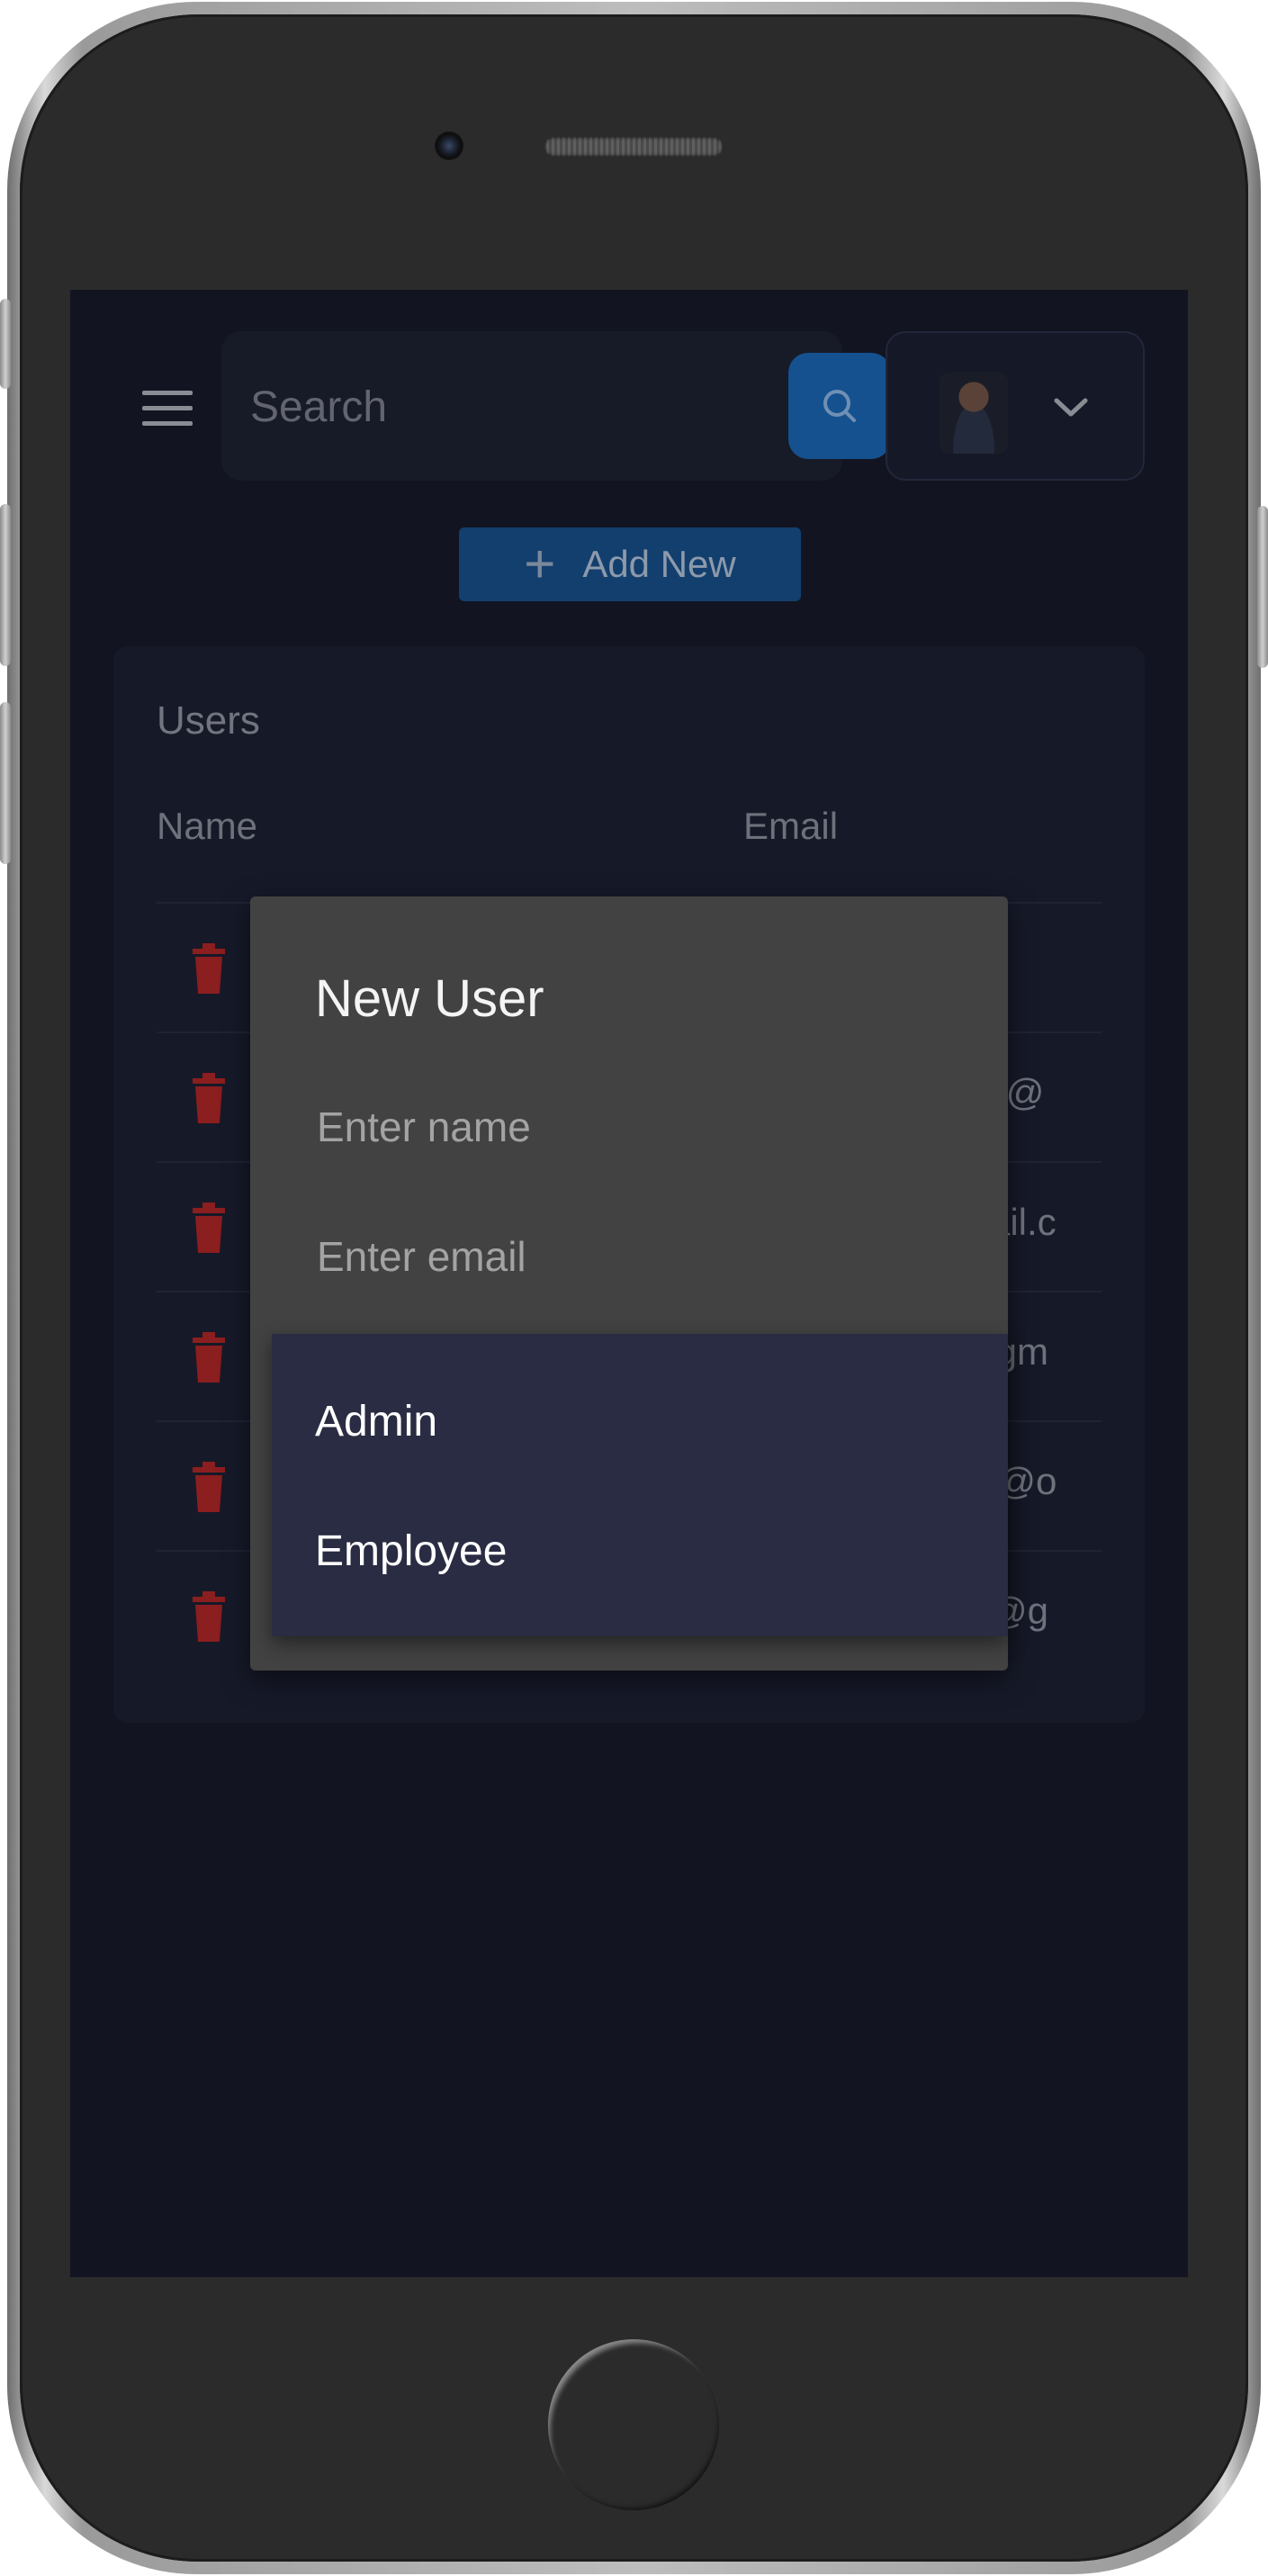  I want to click on add-new-label: Add New, so click(659, 564).